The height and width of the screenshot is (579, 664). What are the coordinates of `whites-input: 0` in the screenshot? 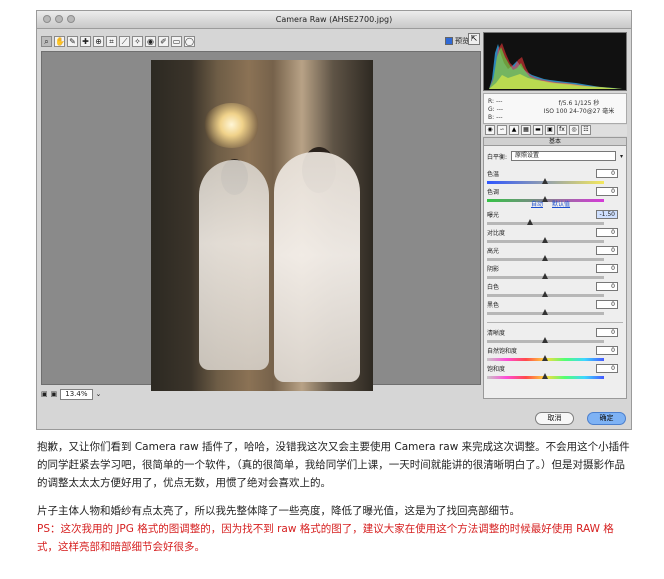 It's located at (607, 286).